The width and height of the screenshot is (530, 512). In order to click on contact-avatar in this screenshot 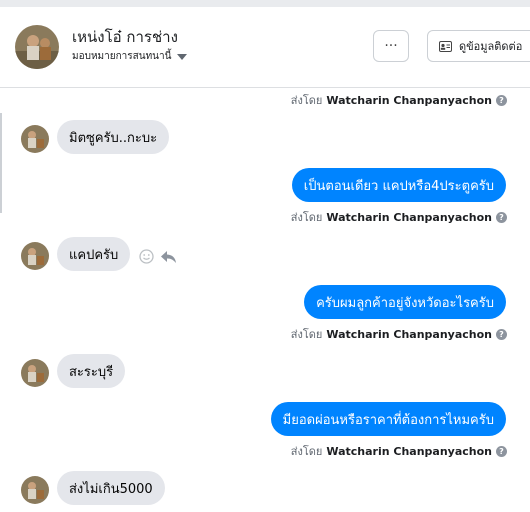, I will do `click(37, 47)`.